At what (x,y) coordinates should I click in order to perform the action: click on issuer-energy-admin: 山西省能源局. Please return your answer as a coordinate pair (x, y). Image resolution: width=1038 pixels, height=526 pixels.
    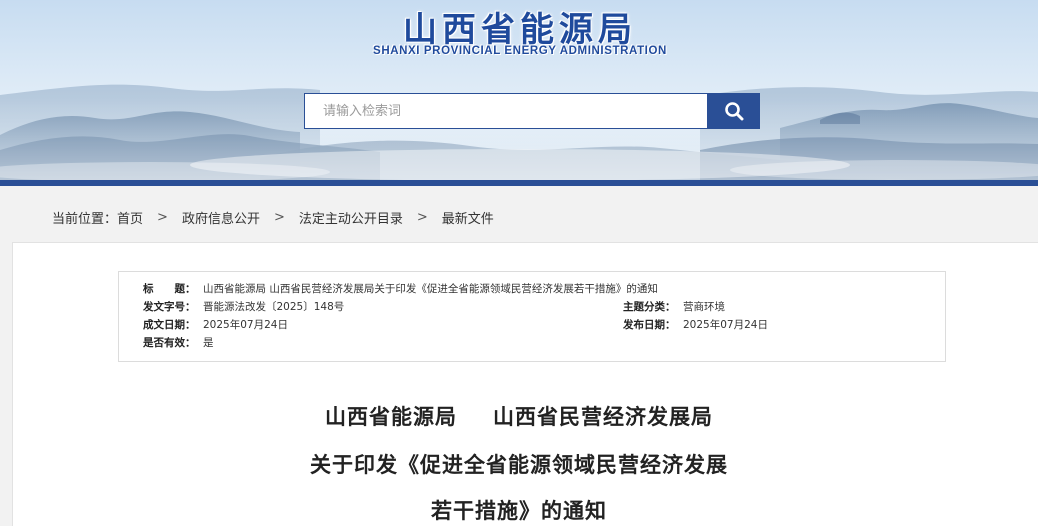
    Looking at the image, I should click on (391, 416).